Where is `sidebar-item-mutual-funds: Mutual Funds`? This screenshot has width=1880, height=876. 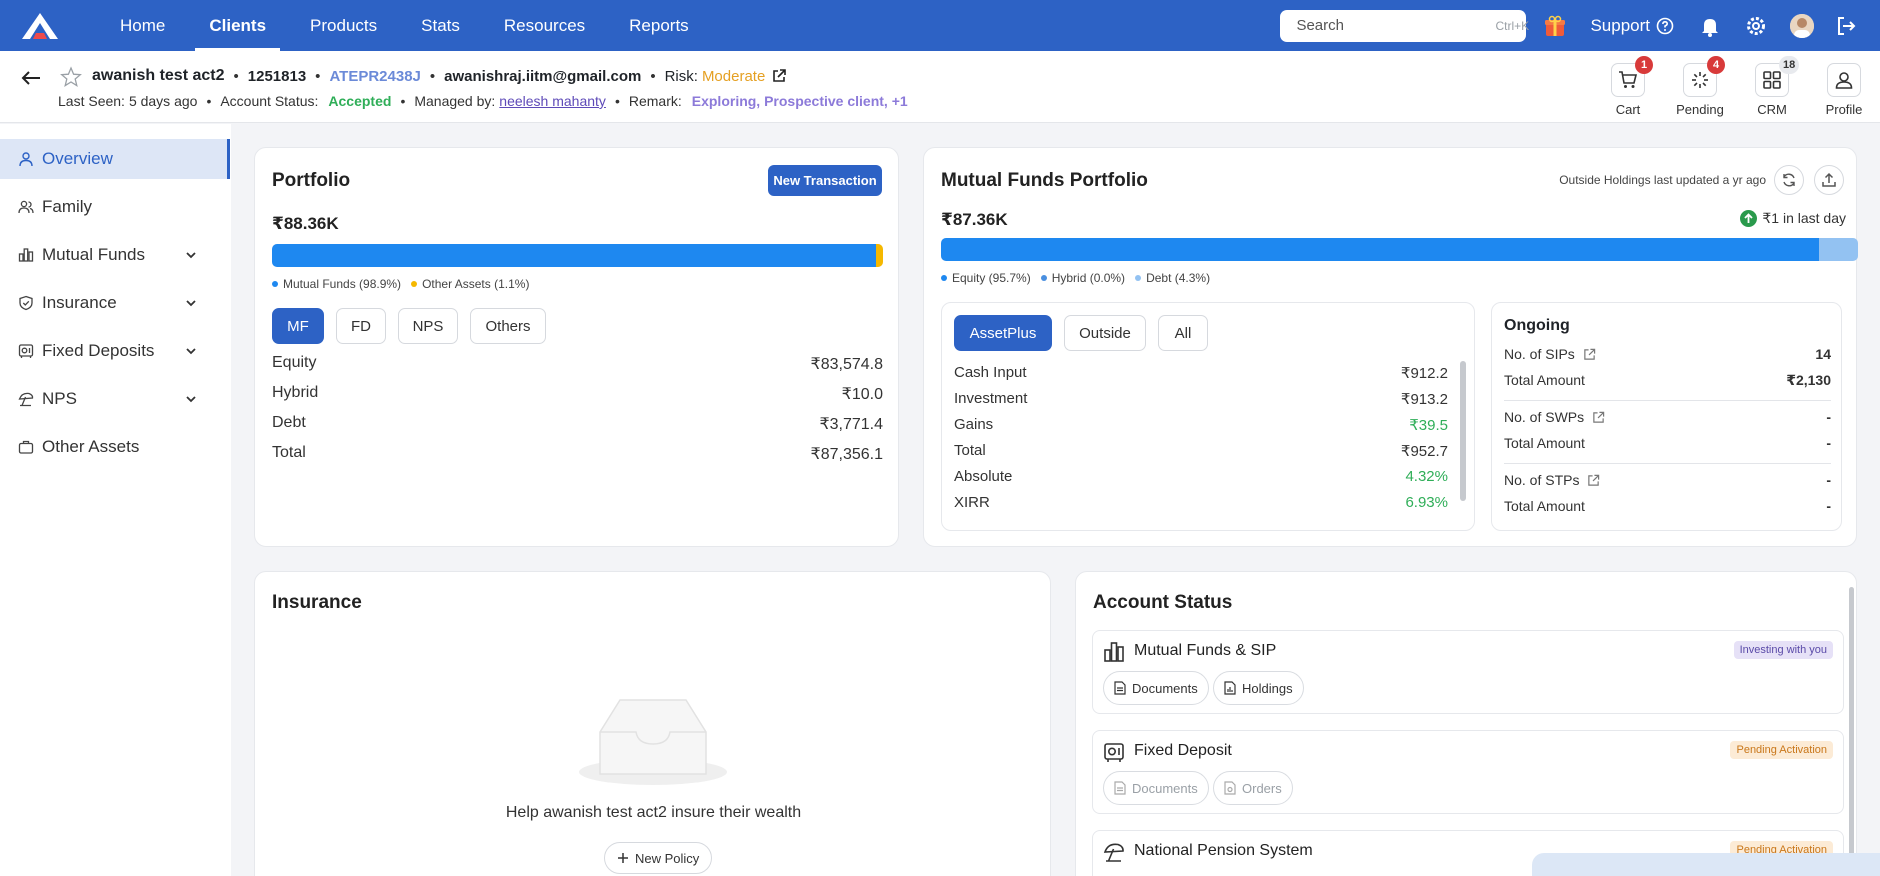
sidebar-item-mutual-funds: Mutual Funds is located at coordinates (115, 255).